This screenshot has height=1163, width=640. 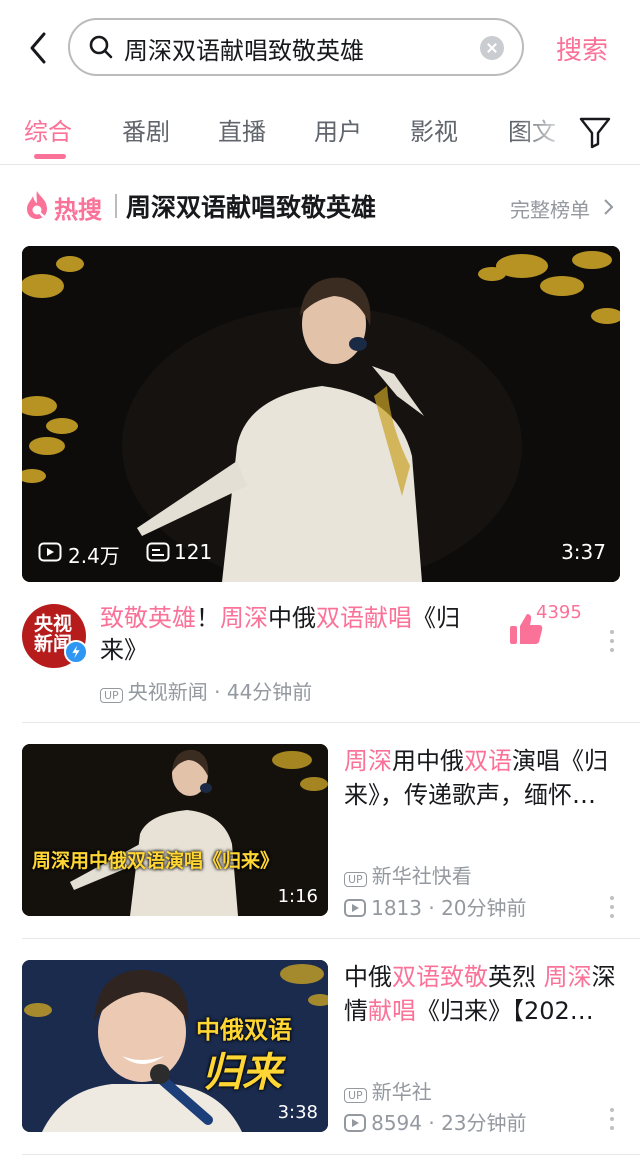 I want to click on video-author: UP 新华社, so click(x=388, y=1090).